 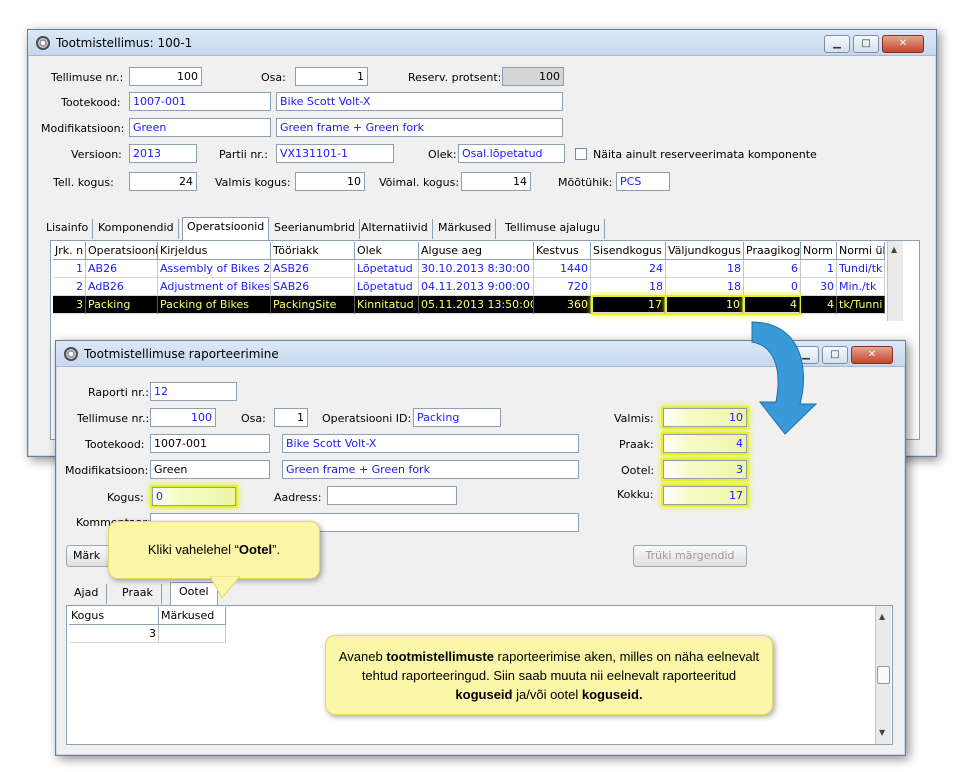 I want to click on col-header-qty: Kogus, so click(x=114, y=616).